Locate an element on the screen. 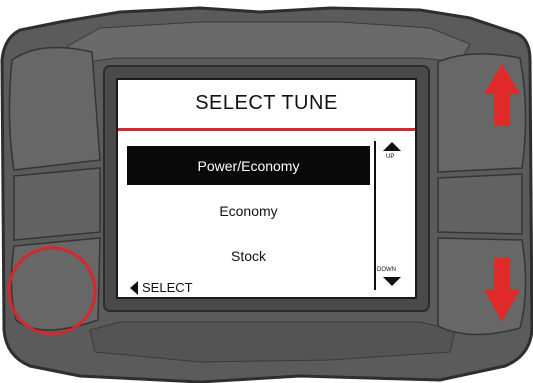 The image size is (533, 383). menu-item-label: Power/Economy is located at coordinates (248, 165).